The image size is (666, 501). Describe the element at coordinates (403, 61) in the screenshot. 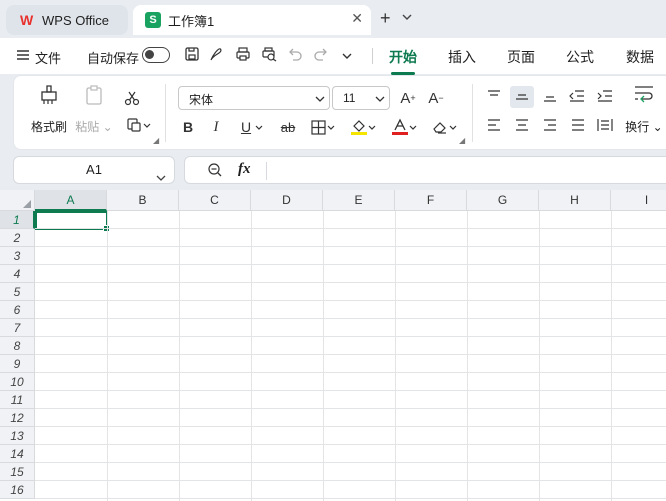

I see `tab-home: 开始` at that location.